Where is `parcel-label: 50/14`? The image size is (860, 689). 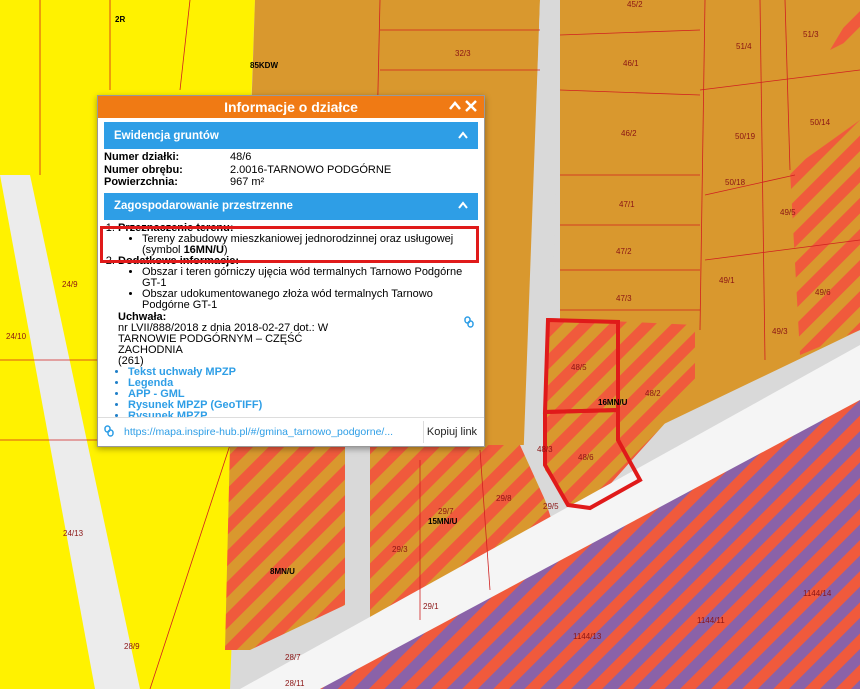 parcel-label: 50/14 is located at coordinates (820, 122).